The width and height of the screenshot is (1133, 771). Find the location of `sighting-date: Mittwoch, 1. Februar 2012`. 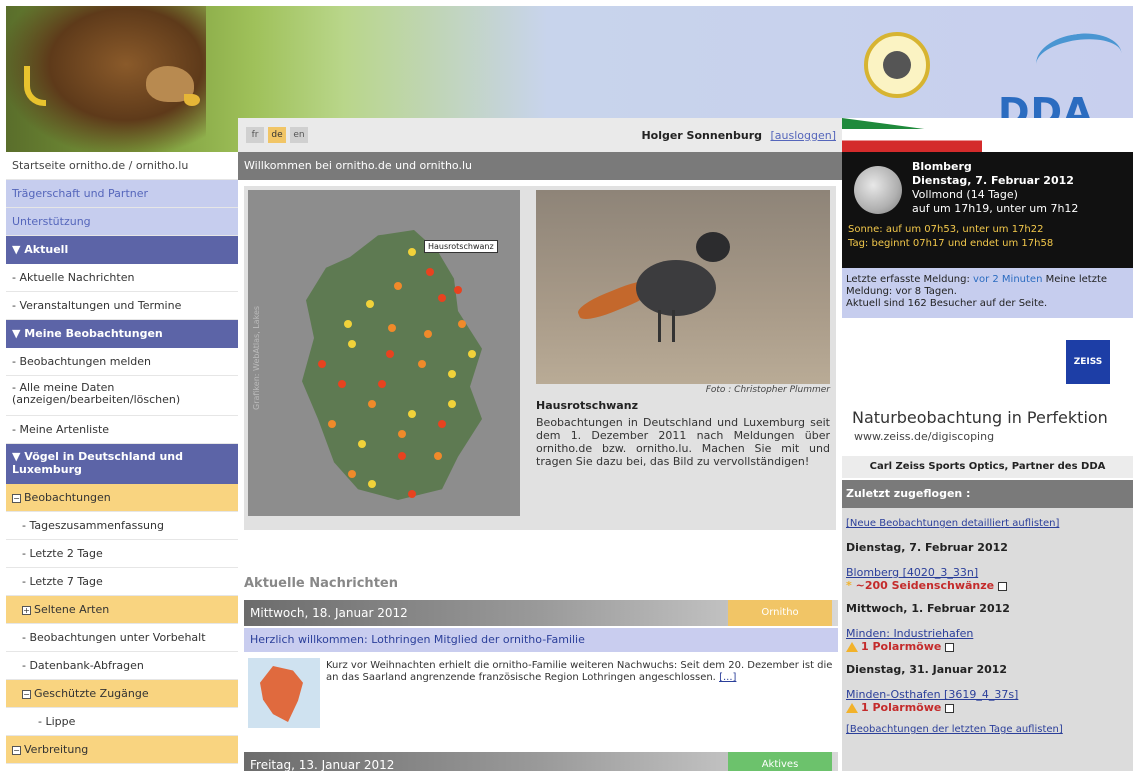

sighting-date: Mittwoch, 1. Februar 2012 is located at coordinates (928, 608).